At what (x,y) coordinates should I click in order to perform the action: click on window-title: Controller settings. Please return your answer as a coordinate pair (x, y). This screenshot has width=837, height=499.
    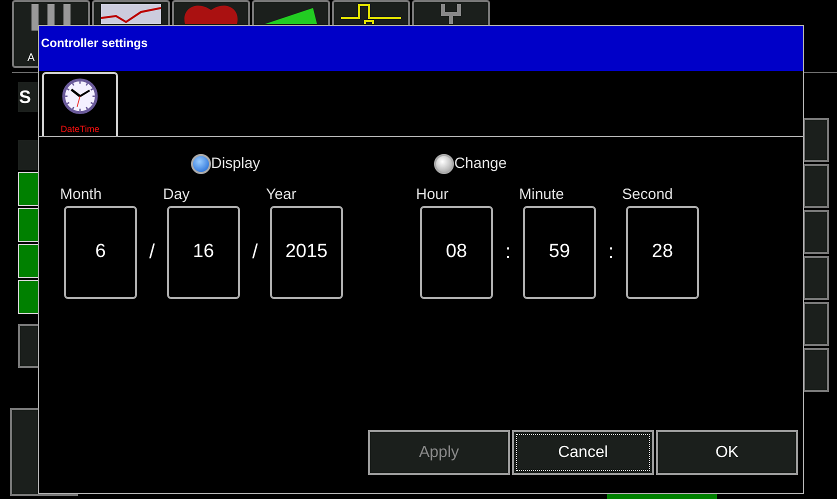
    Looking at the image, I should click on (94, 43).